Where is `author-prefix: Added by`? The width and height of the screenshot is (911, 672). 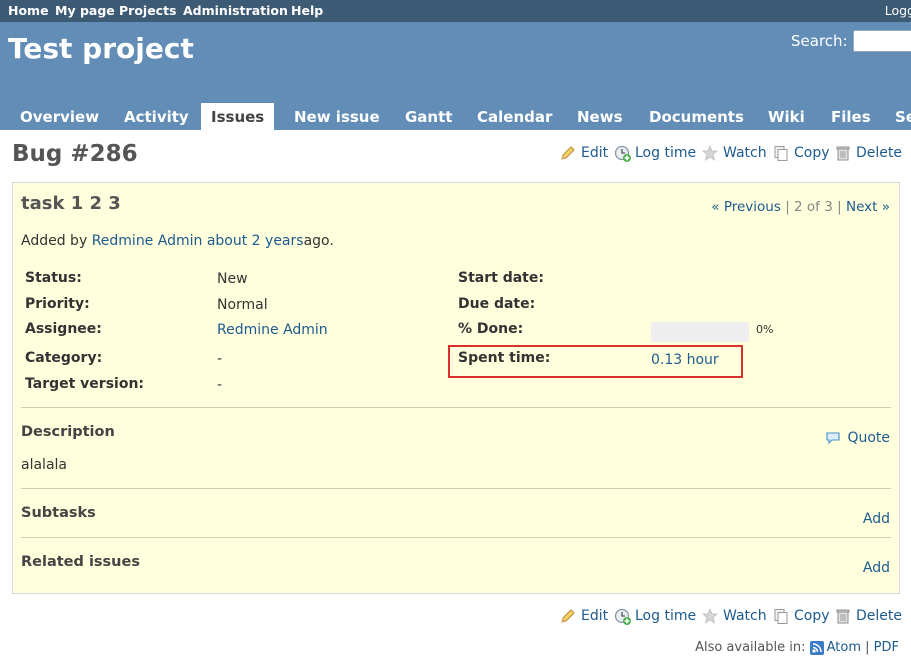
author-prefix: Added by is located at coordinates (54, 241).